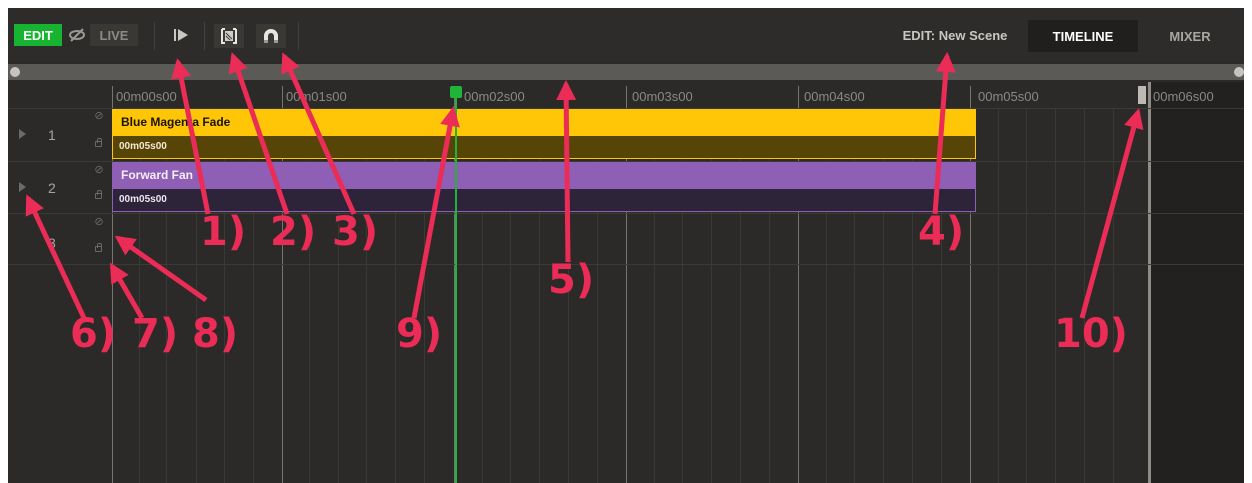 This screenshot has width=1252, height=483. Describe the element at coordinates (1239, 72) in the screenshot. I see `scroll-end-handle` at that location.